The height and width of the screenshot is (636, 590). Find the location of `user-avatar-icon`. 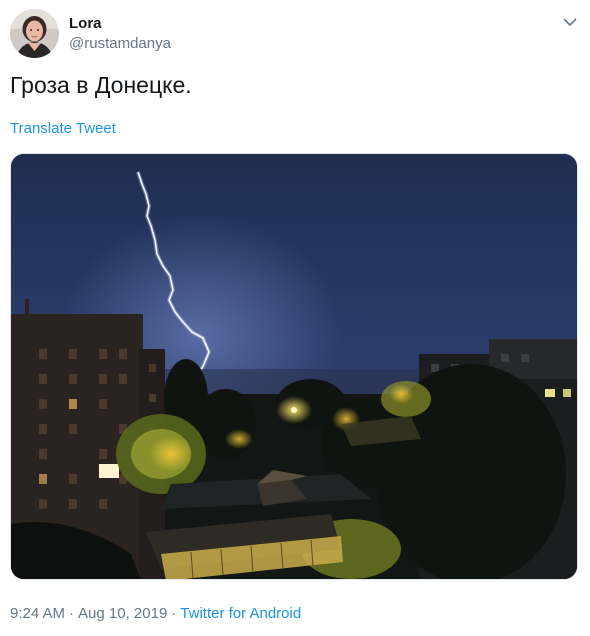

user-avatar-icon is located at coordinates (34, 33).